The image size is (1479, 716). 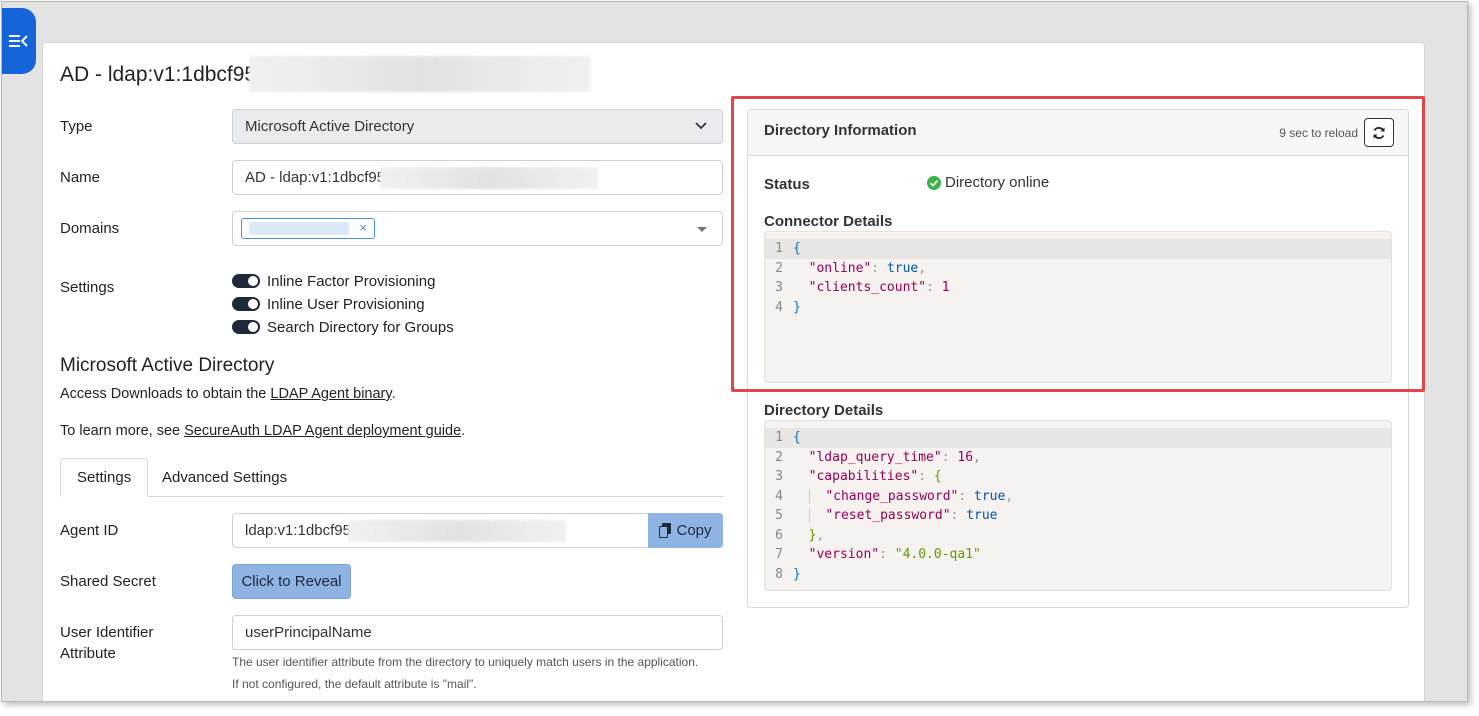 What do you see at coordinates (291, 581) in the screenshot?
I see `click-to-reveal-button: Click to Reveal` at bounding box center [291, 581].